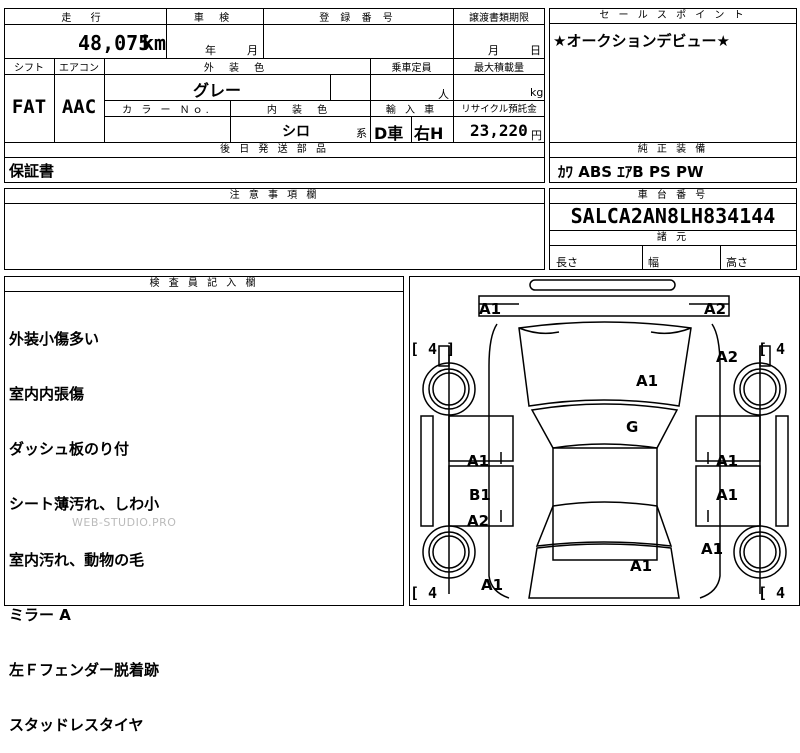 The width and height of the screenshot is (800, 753). What do you see at coordinates (79, 68) in the screenshot?
I see `ac-label: エアコン` at bounding box center [79, 68].